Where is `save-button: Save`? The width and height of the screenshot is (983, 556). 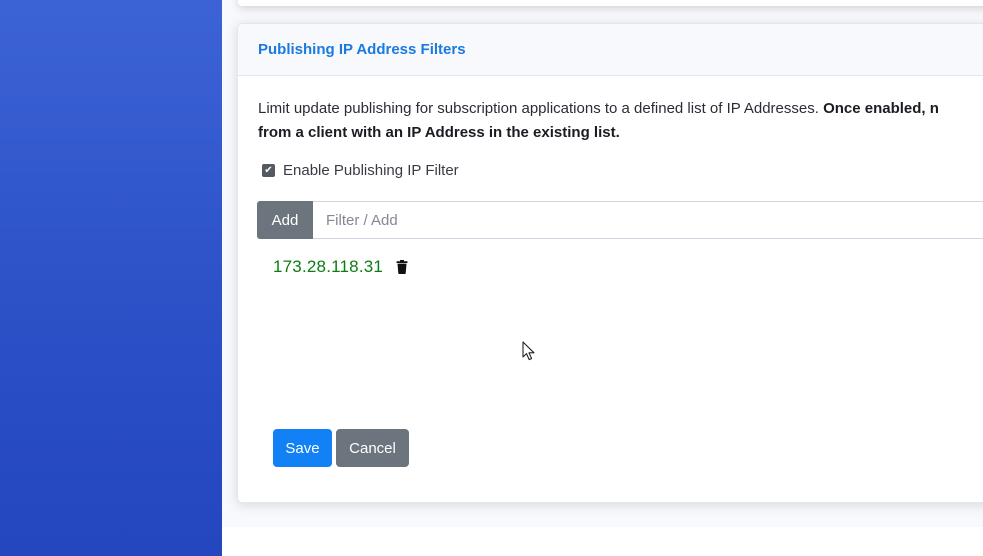 save-button: Save is located at coordinates (302, 448).